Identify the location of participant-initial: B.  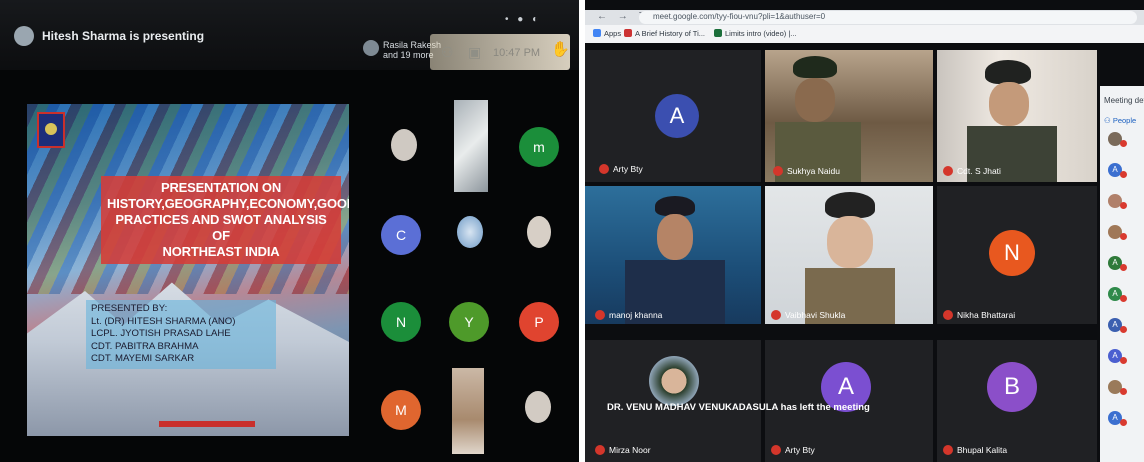
(1012, 387).